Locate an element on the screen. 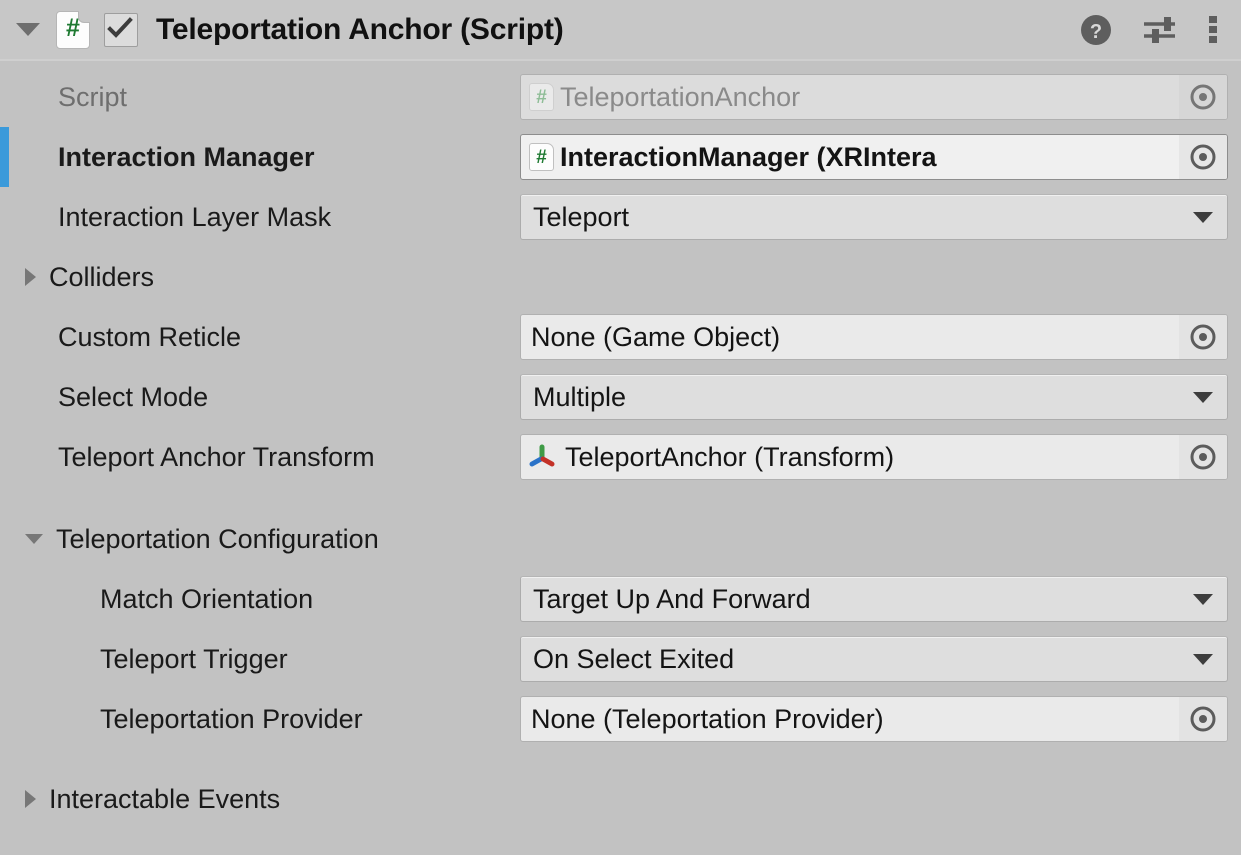 Image resolution: width=1241 pixels, height=855 pixels. foldout-label-colliders: Colliders is located at coordinates (102, 276).